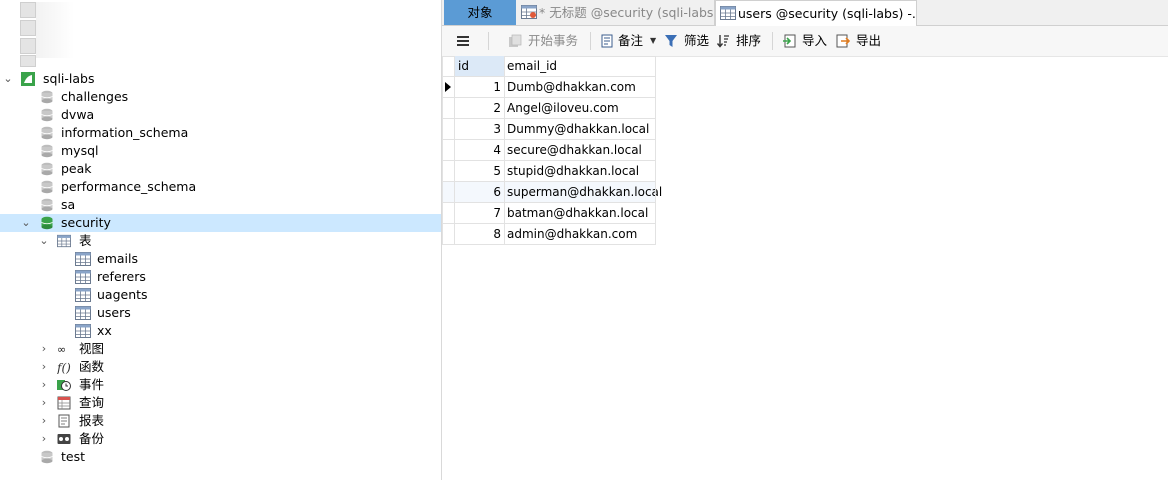 This screenshot has height=480, width=1168. I want to click on tree-group-label: 备份, so click(92, 438).